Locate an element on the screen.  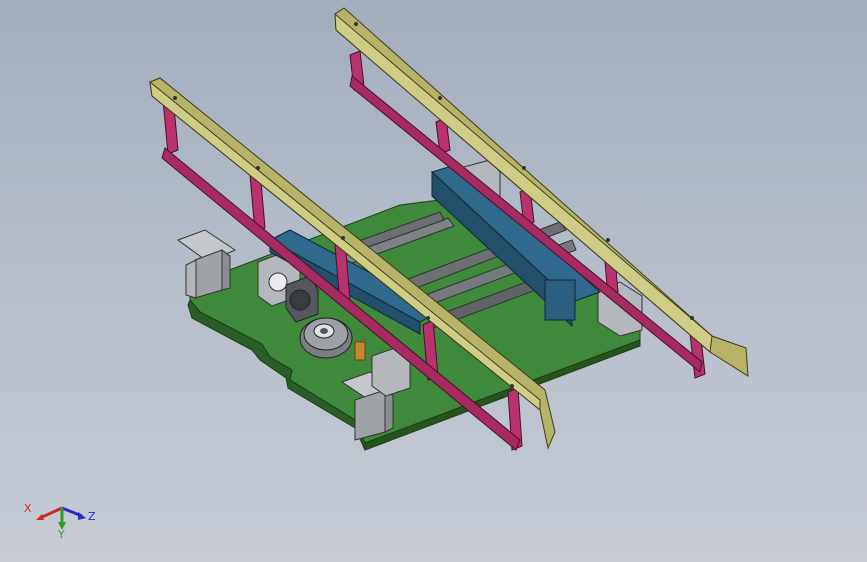
pulley-wheel is located at coordinates (326, 338).